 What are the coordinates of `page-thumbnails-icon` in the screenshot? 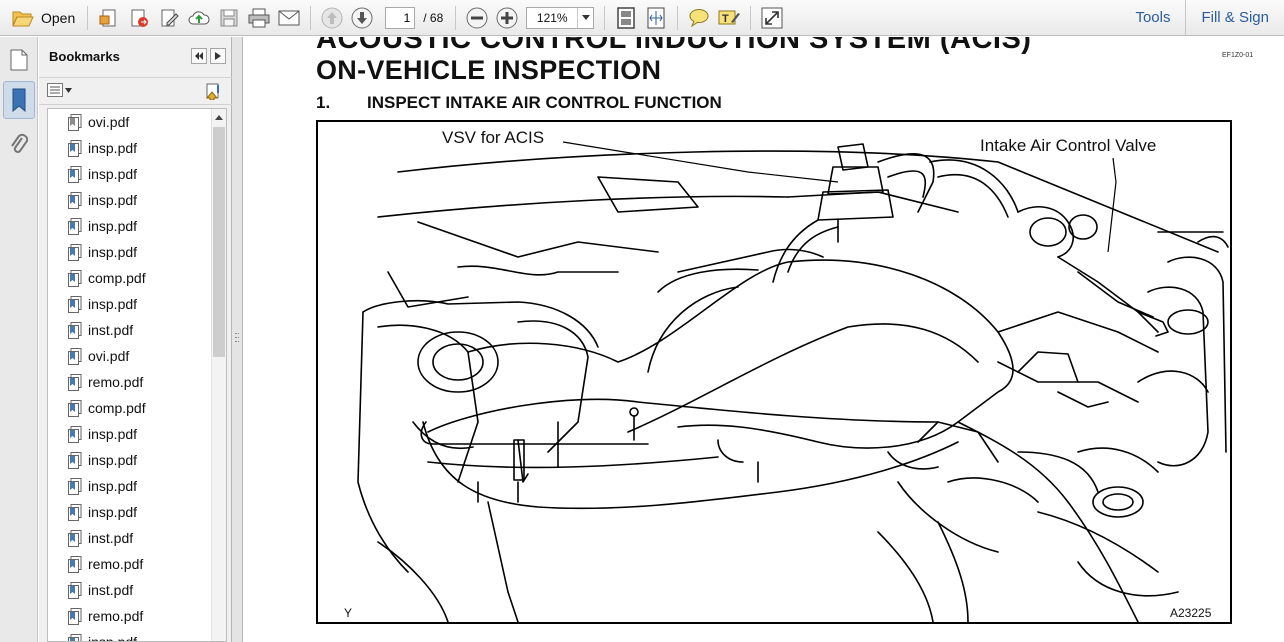 It's located at (19, 60).